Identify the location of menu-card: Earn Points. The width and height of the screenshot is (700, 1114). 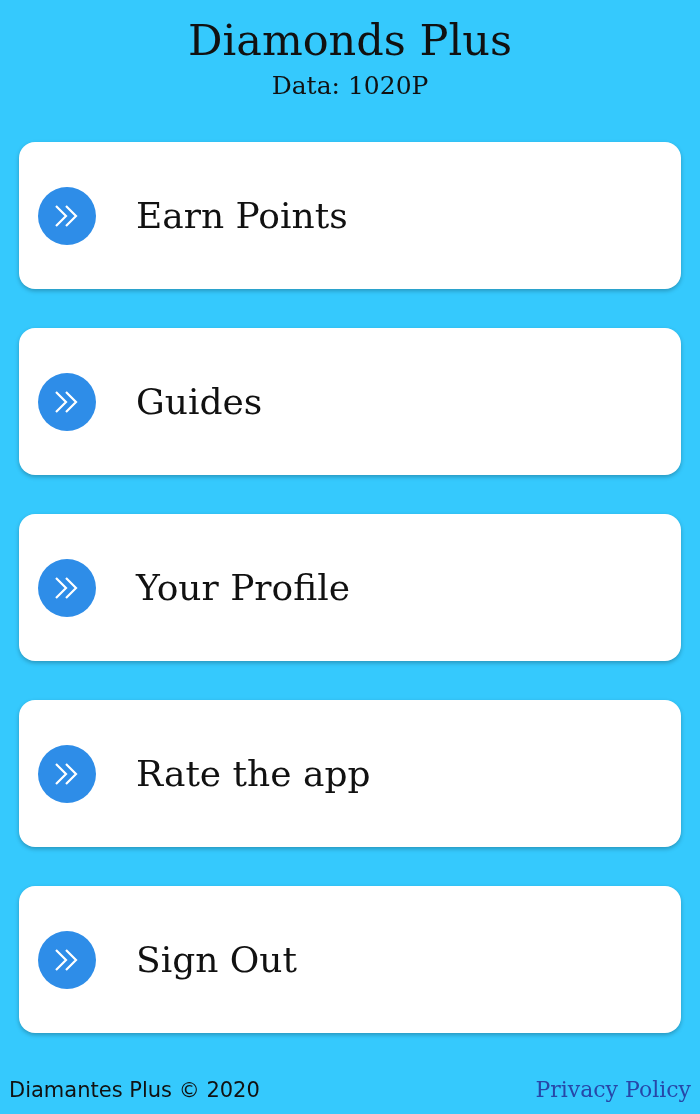
(350, 215).